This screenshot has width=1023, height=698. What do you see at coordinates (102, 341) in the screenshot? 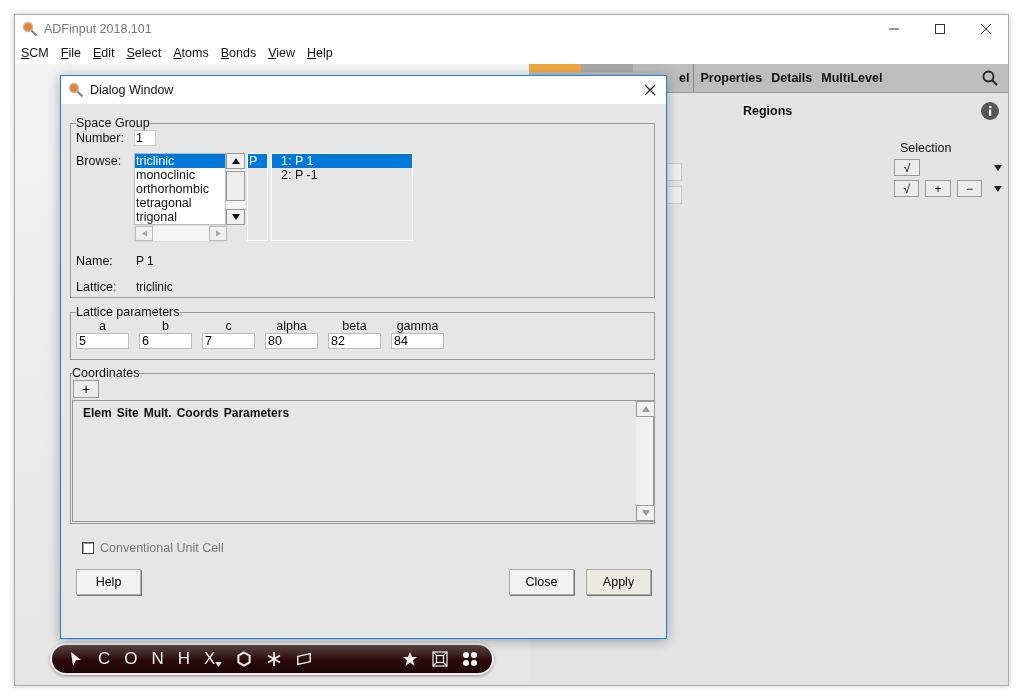
I see `parameter-field: 5` at bounding box center [102, 341].